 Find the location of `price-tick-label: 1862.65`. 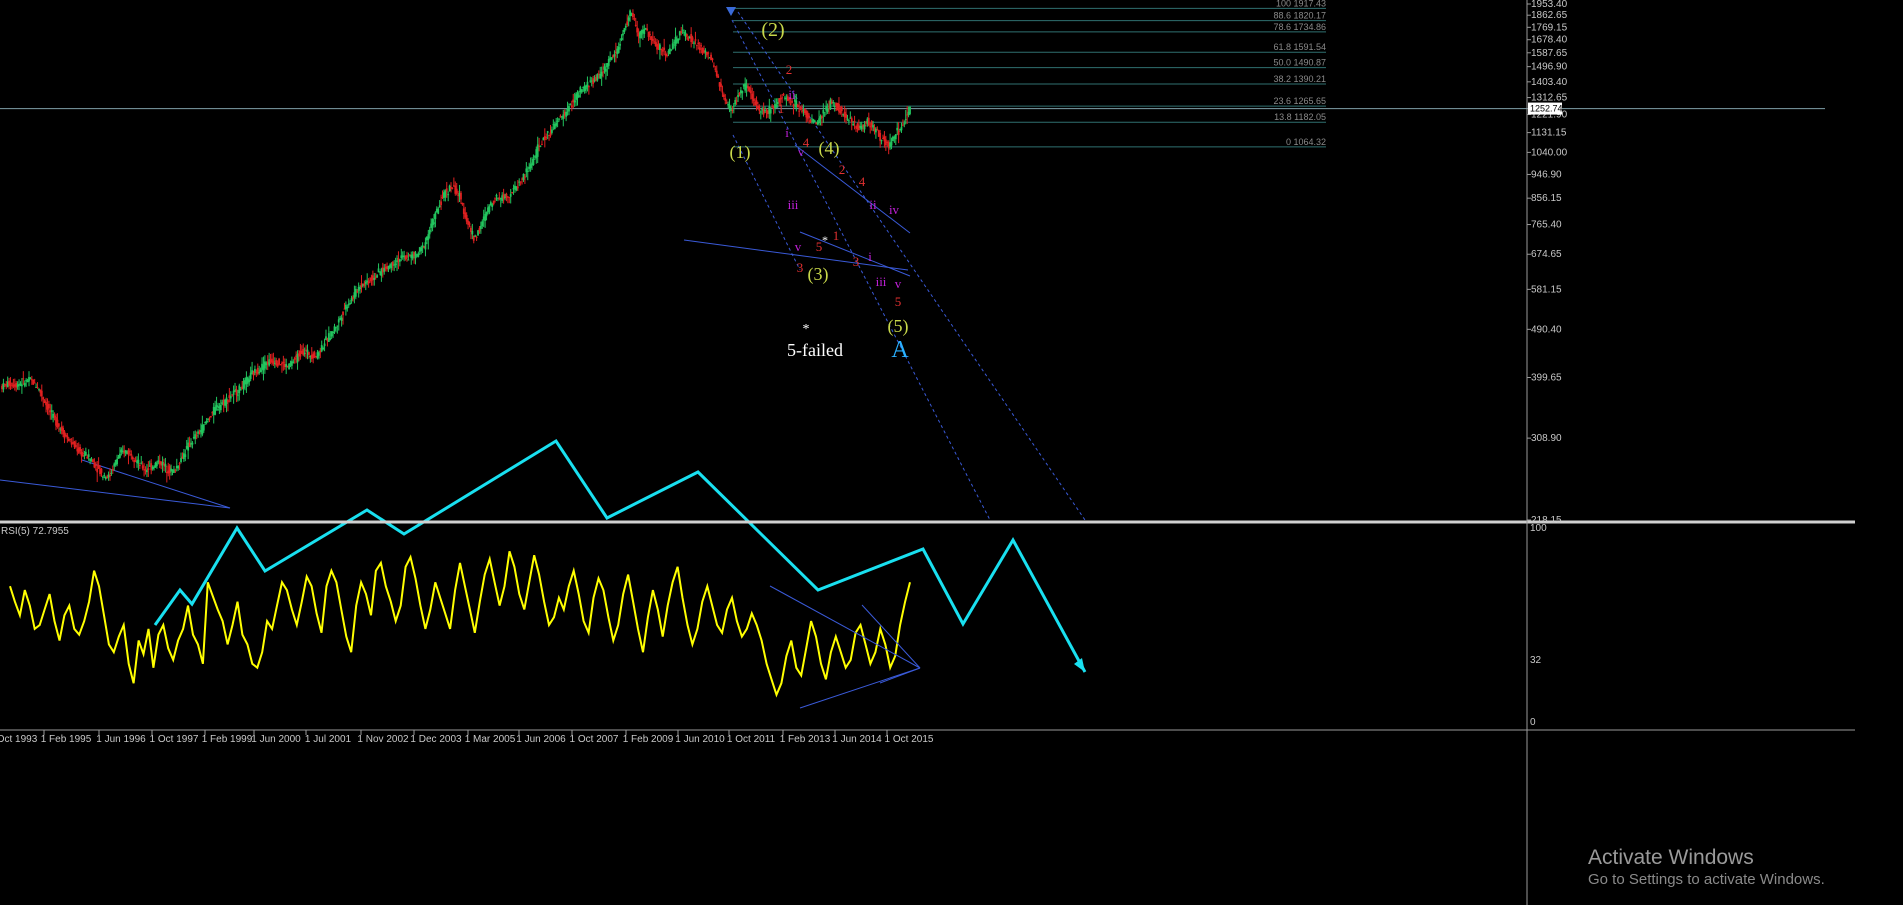

price-tick-label: 1862.65 is located at coordinates (1549, 15).